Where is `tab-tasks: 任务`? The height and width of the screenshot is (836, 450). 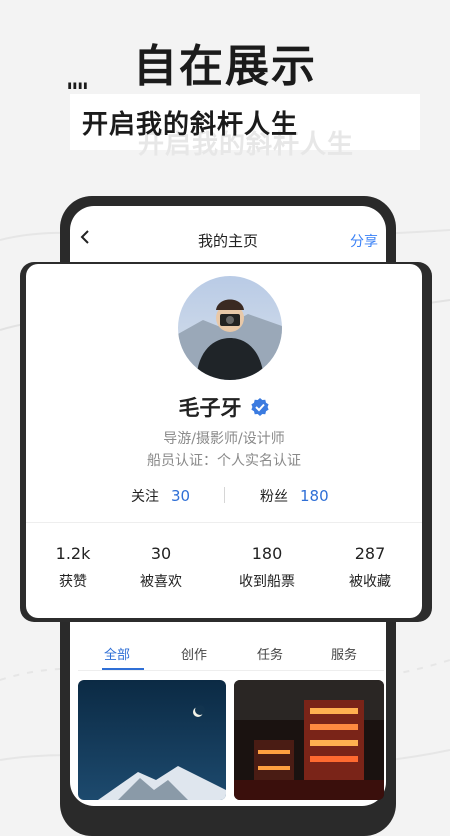 tab-tasks: 任务 is located at coordinates (270, 653).